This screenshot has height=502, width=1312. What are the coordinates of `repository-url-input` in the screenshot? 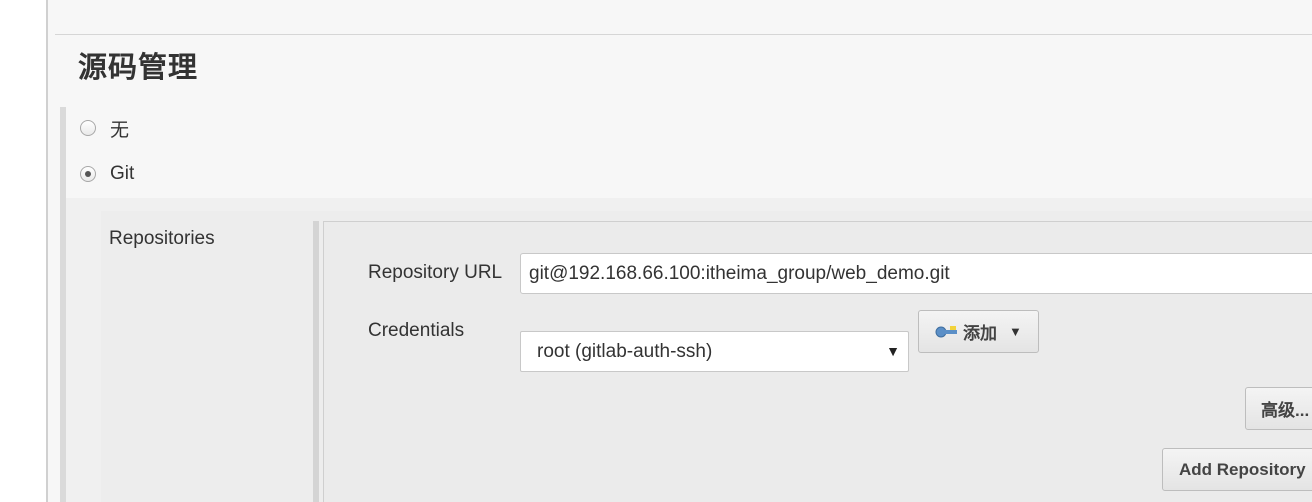 It's located at (916, 273).